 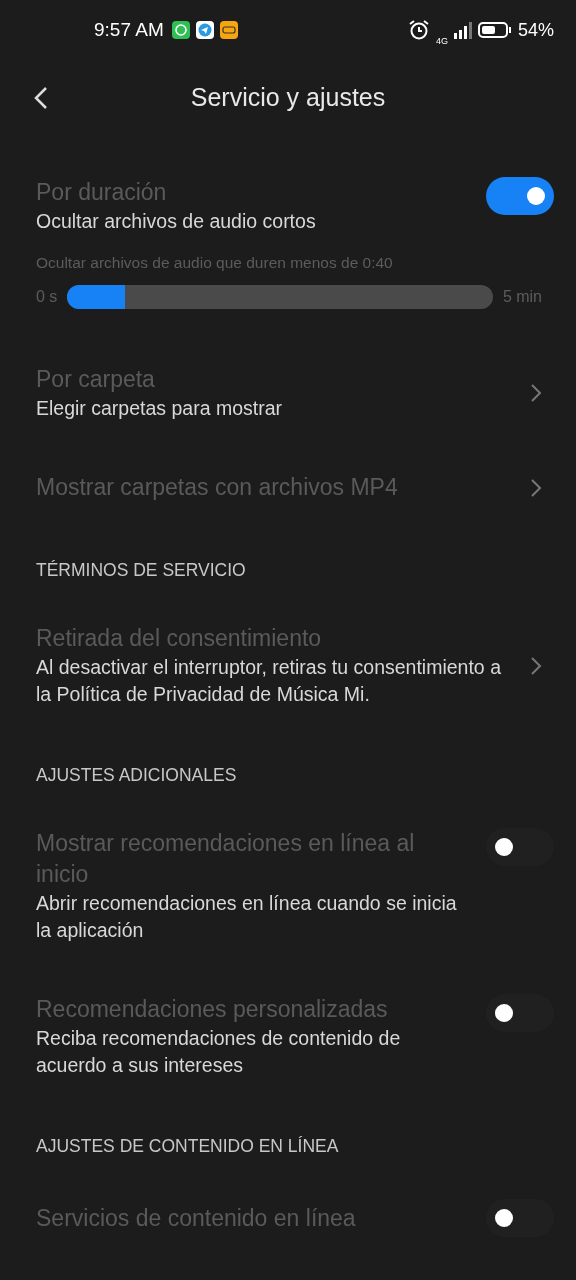 I want to click on setting-description: Elegir carpetas para mostrar, so click(x=160, y=408).